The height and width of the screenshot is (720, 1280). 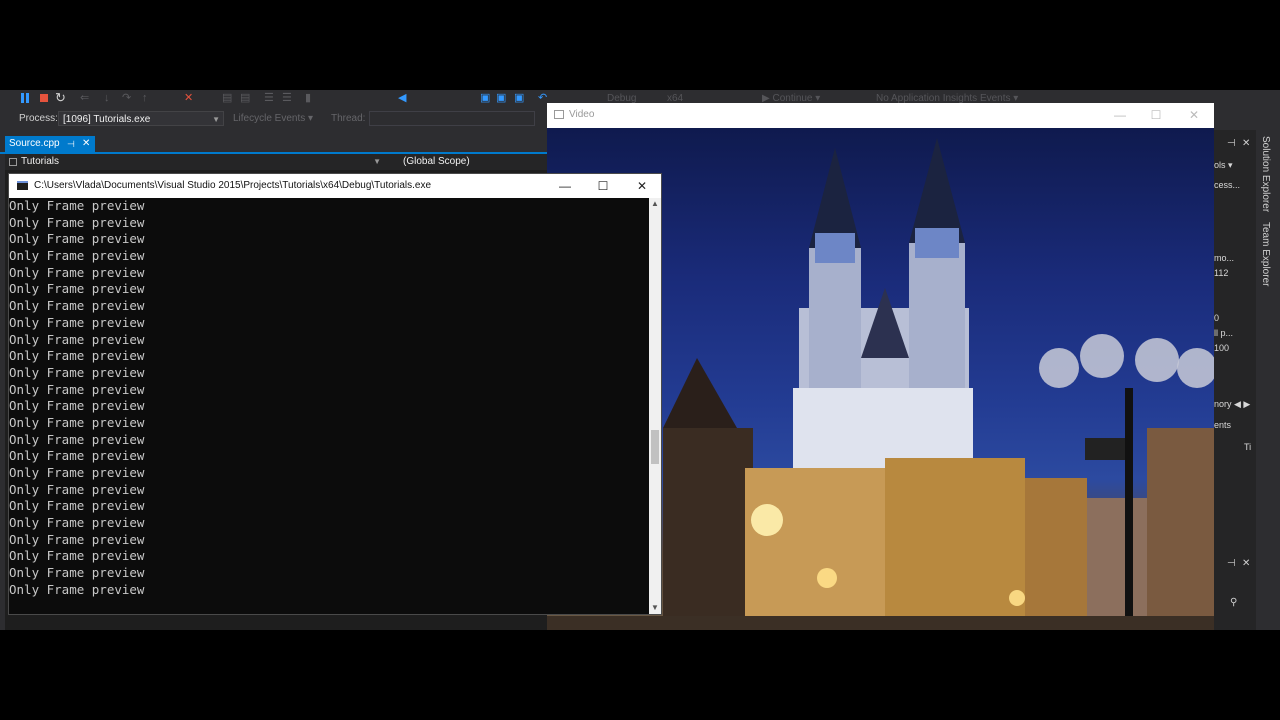 I want to click on tab-source-cpp: Source.cpp ⊣ ✕, so click(x=50, y=144).